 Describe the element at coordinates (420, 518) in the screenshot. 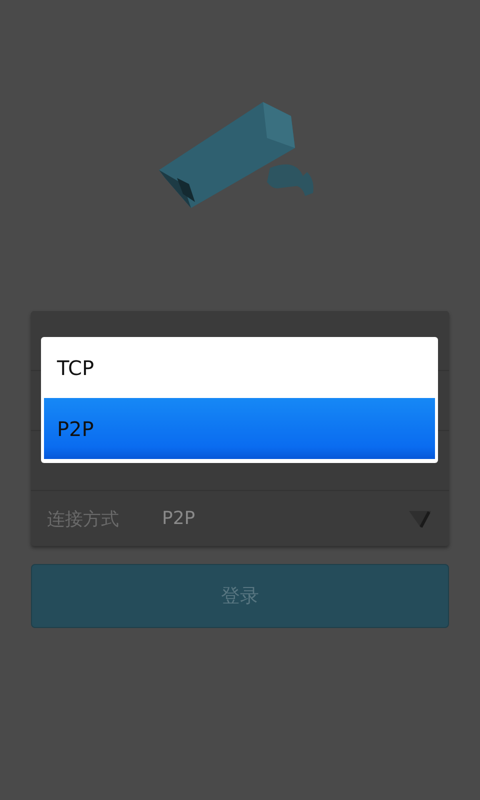

I see `dropdown-triangle-icon` at that location.